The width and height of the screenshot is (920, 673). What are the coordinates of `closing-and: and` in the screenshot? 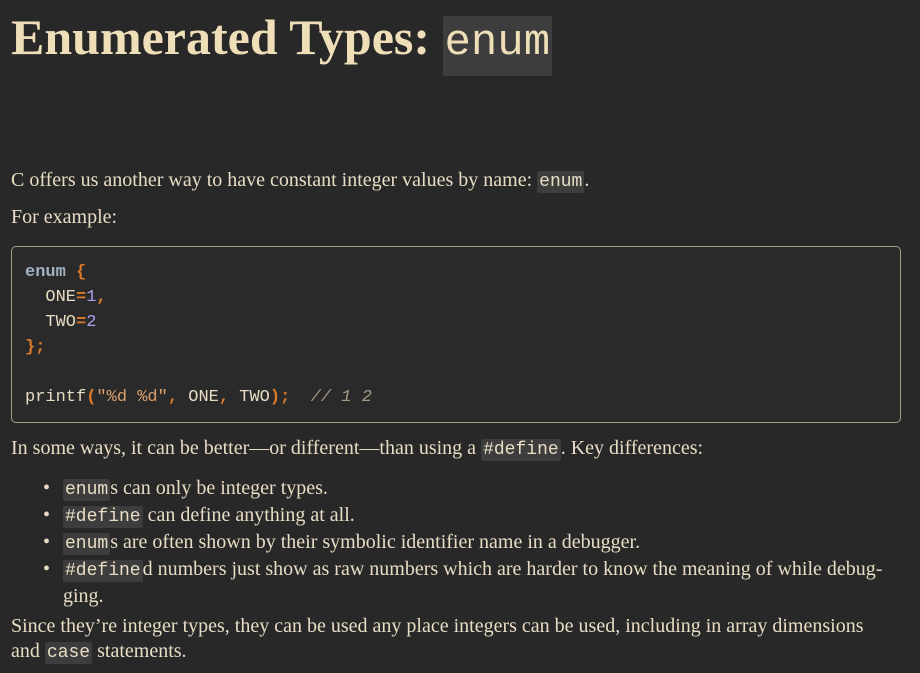 It's located at (28, 651).